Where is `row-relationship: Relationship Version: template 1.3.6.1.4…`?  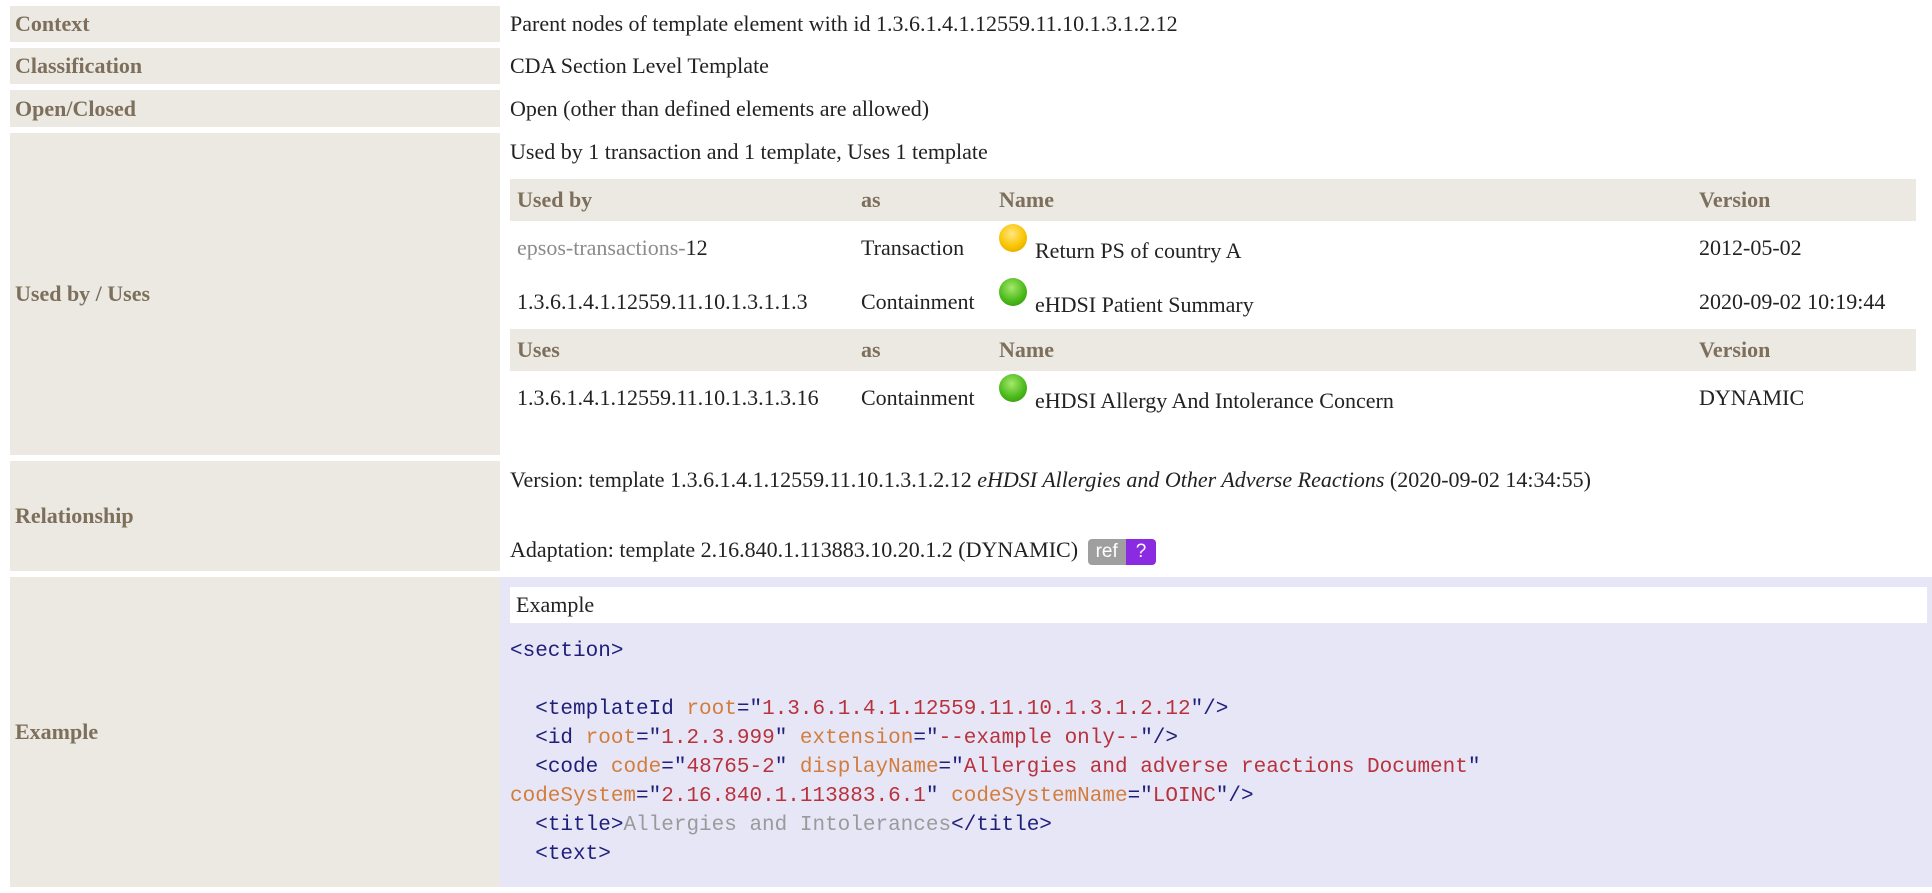
row-relationship: Relationship Version: template 1.3.6.1.4… is located at coordinates (971, 516).